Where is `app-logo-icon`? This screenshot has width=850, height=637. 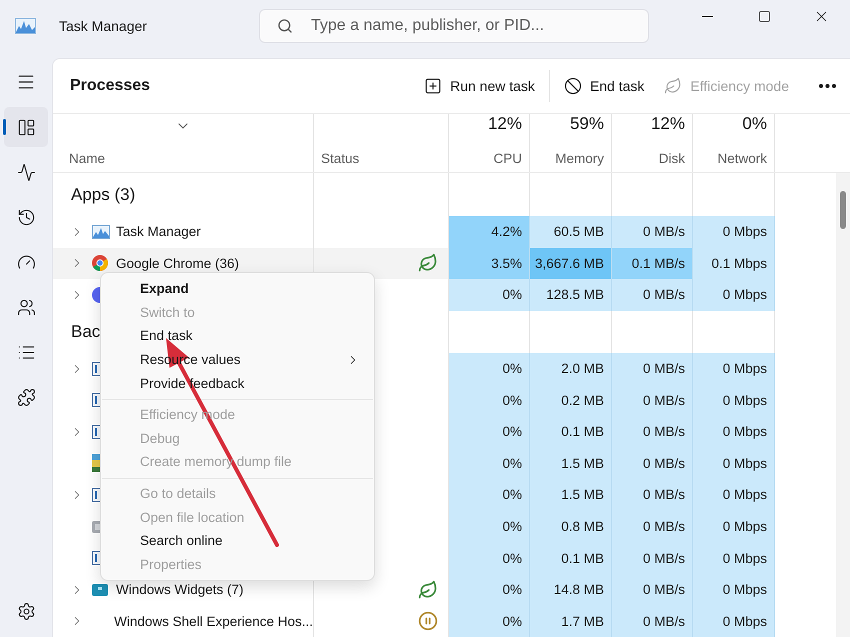 app-logo-icon is located at coordinates (25, 26).